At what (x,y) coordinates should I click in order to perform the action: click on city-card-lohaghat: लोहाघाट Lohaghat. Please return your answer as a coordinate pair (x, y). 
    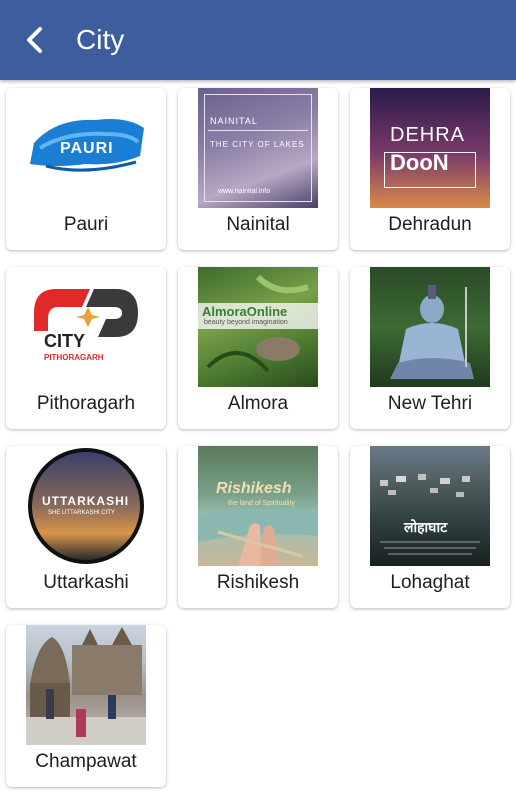
    Looking at the image, I should click on (430, 527).